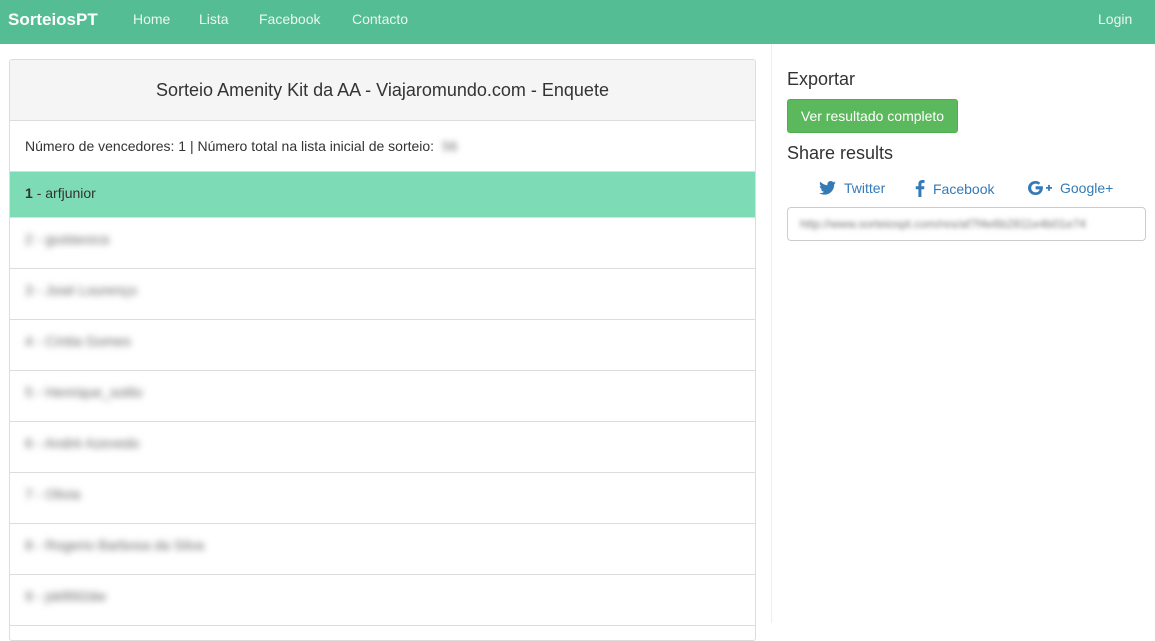 The width and height of the screenshot is (1155, 641). What do you see at coordinates (214, 19) in the screenshot?
I see `nav-lista: Lista` at bounding box center [214, 19].